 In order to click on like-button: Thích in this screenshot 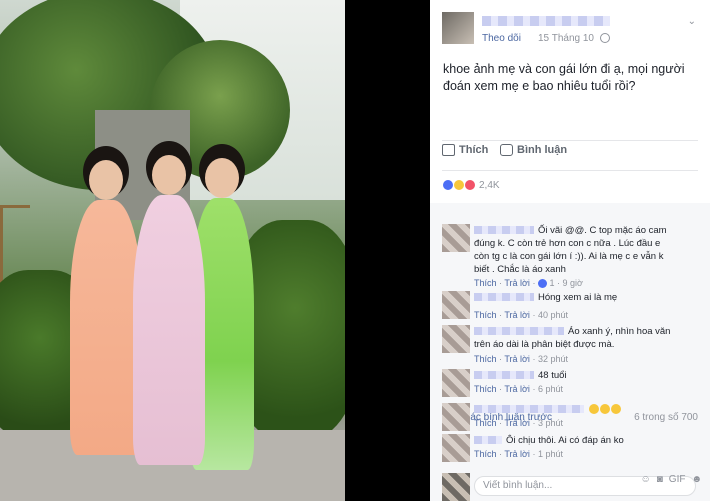, I will do `click(465, 150)`.